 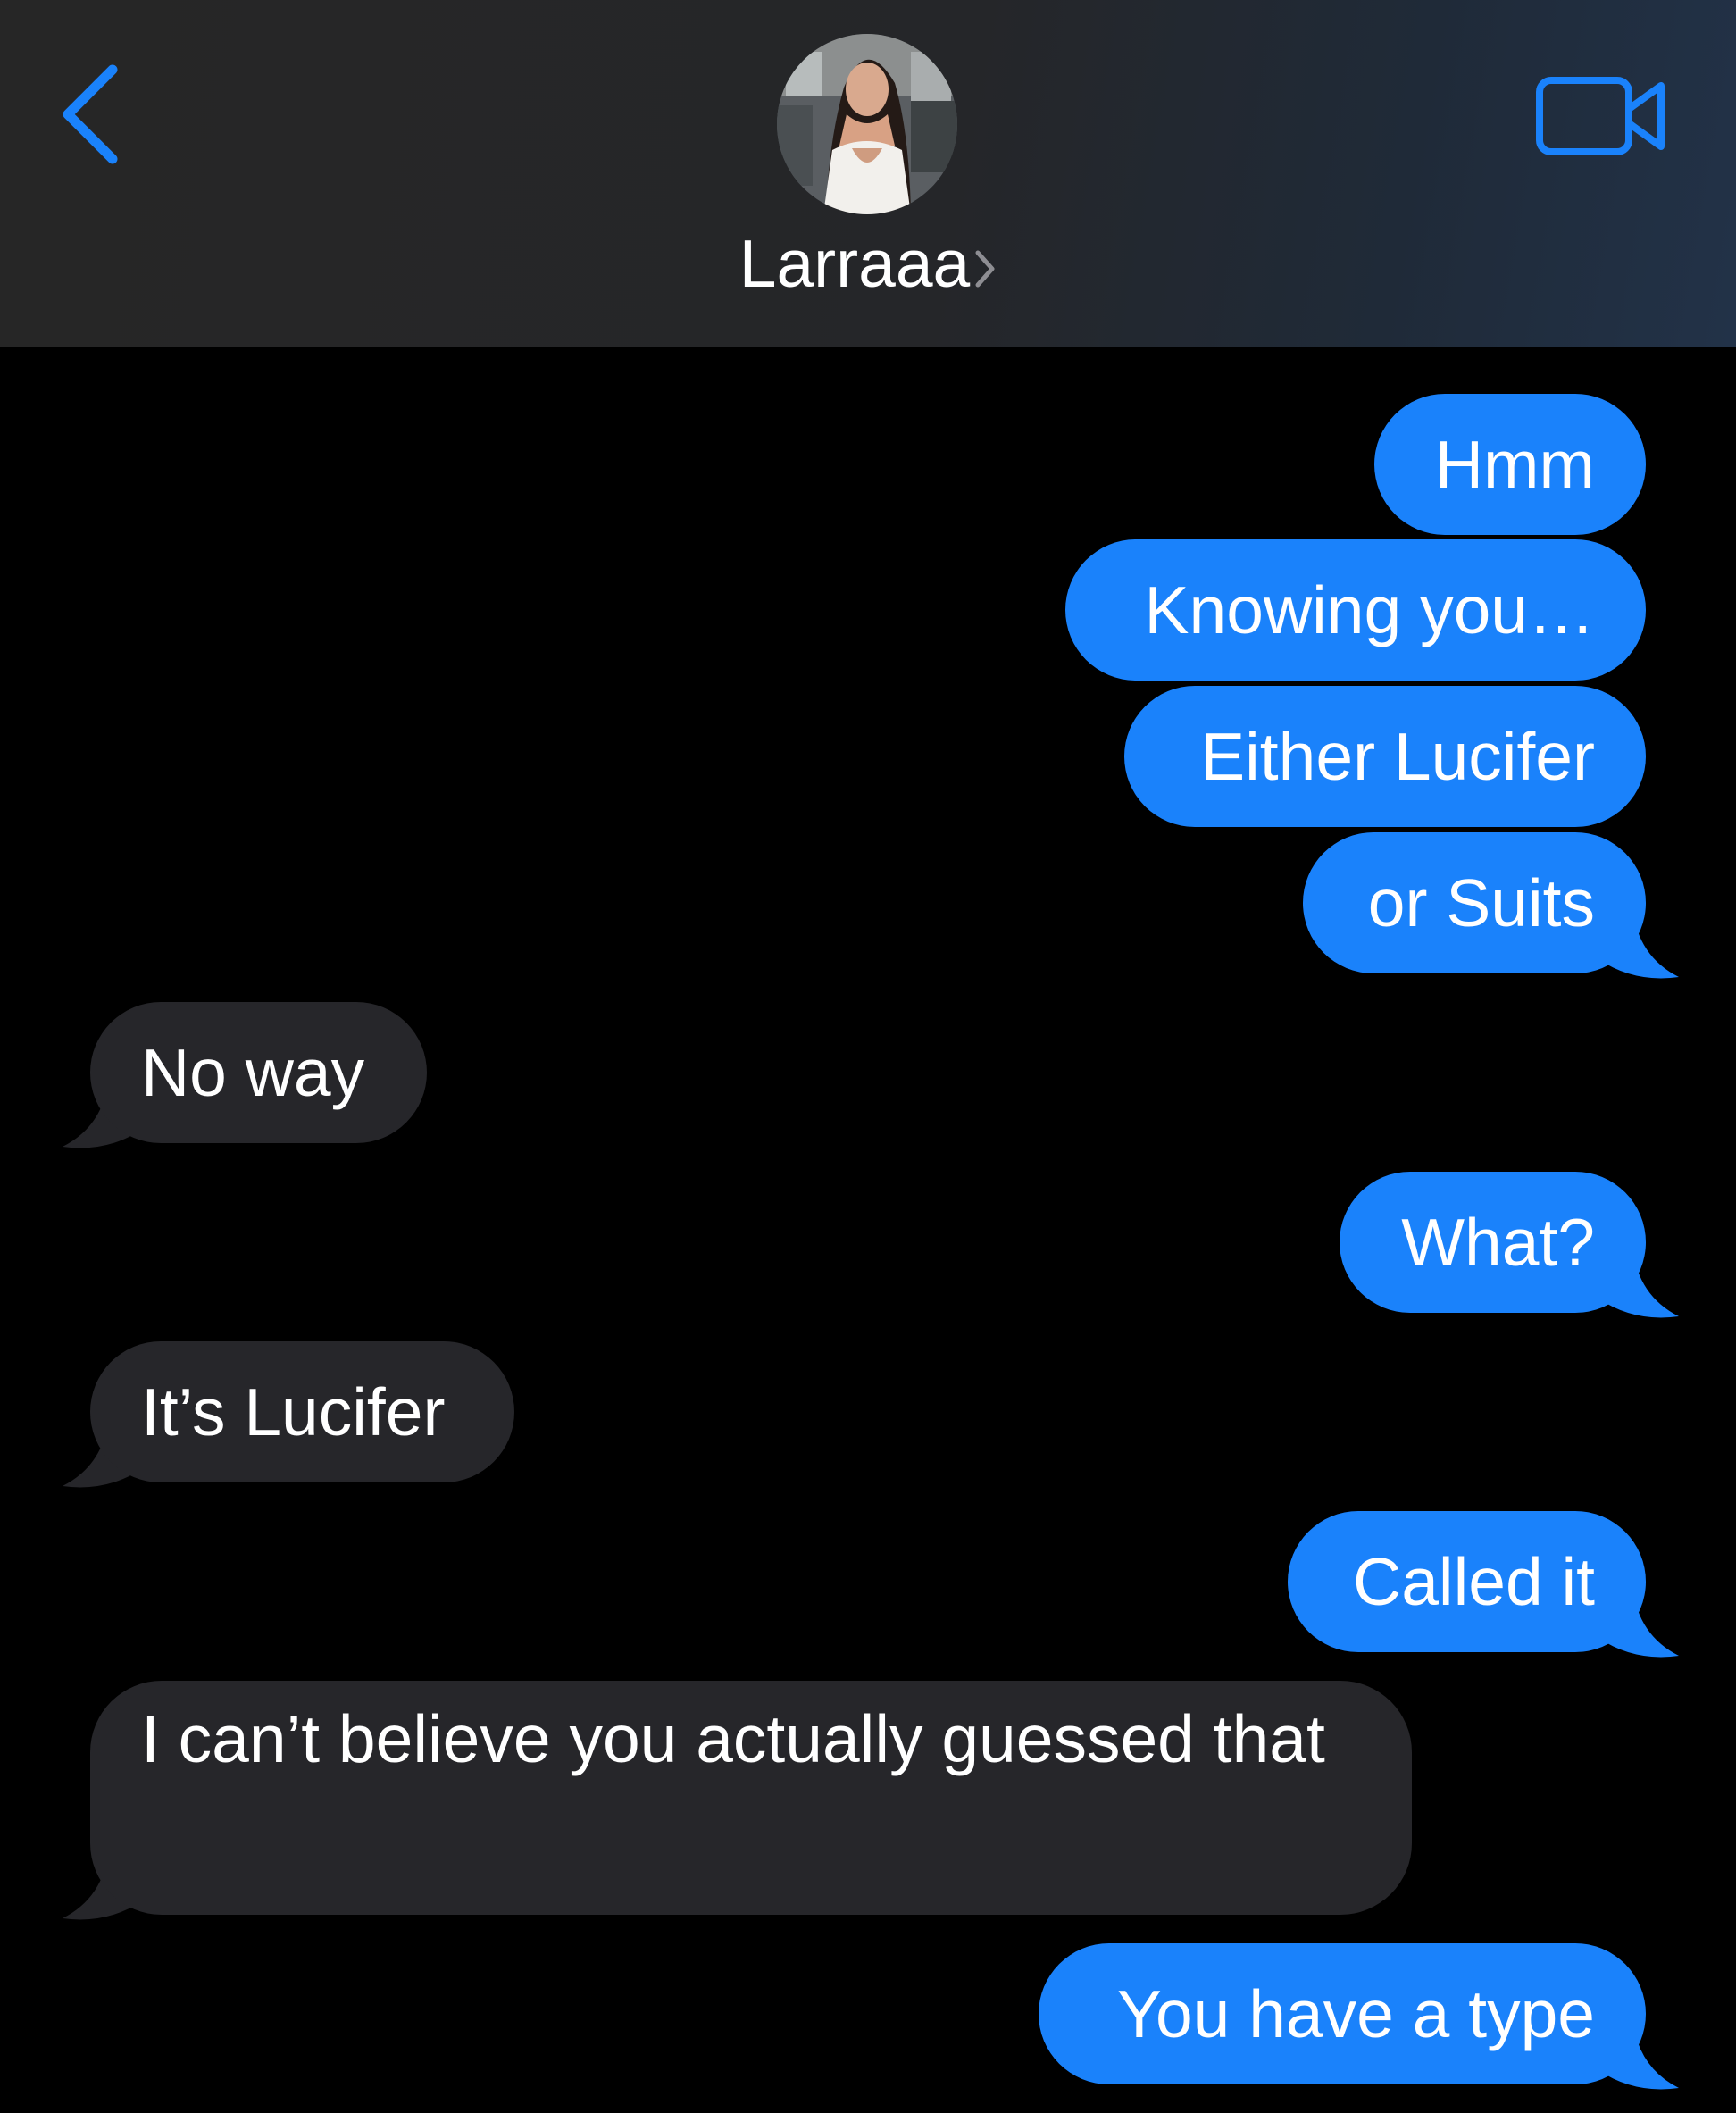 What do you see at coordinates (302, 1411) in the screenshot?
I see `received-message: It’s Lucifer` at bounding box center [302, 1411].